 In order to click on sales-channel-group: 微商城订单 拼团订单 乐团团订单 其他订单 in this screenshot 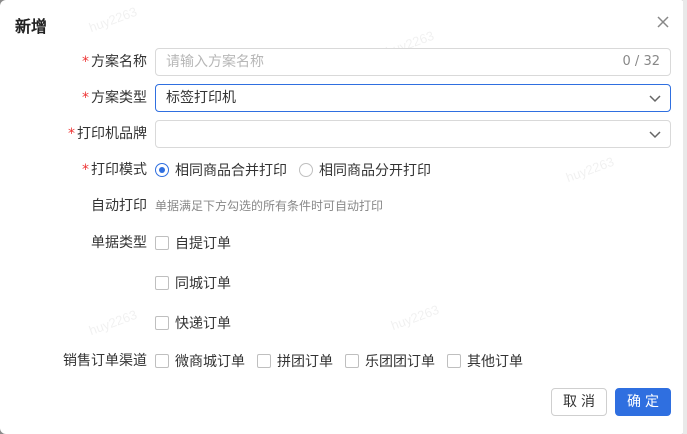, I will do `click(345, 361)`.